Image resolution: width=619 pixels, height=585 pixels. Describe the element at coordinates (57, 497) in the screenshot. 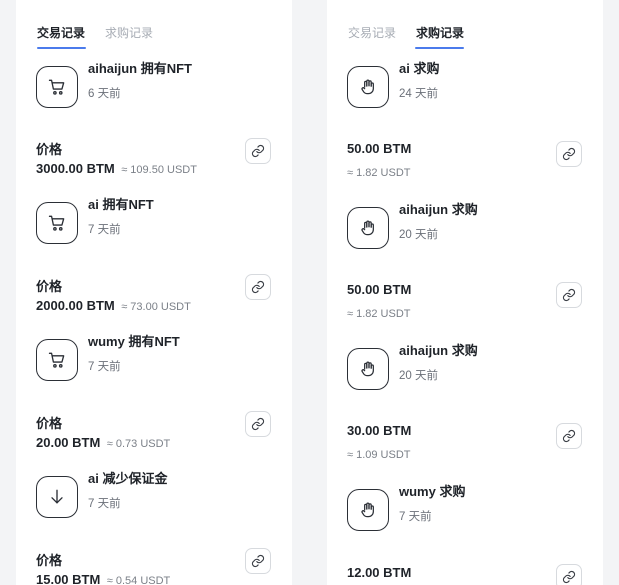

I see `arrow-down-icon` at that location.